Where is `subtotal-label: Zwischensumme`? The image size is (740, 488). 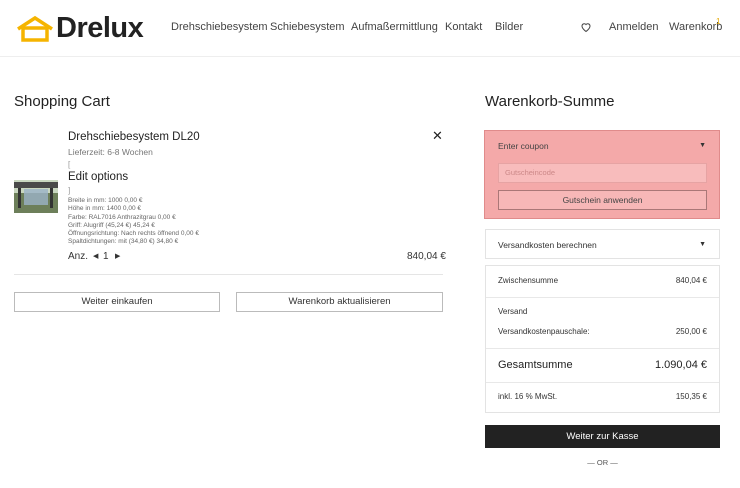 subtotal-label: Zwischensumme is located at coordinates (528, 280).